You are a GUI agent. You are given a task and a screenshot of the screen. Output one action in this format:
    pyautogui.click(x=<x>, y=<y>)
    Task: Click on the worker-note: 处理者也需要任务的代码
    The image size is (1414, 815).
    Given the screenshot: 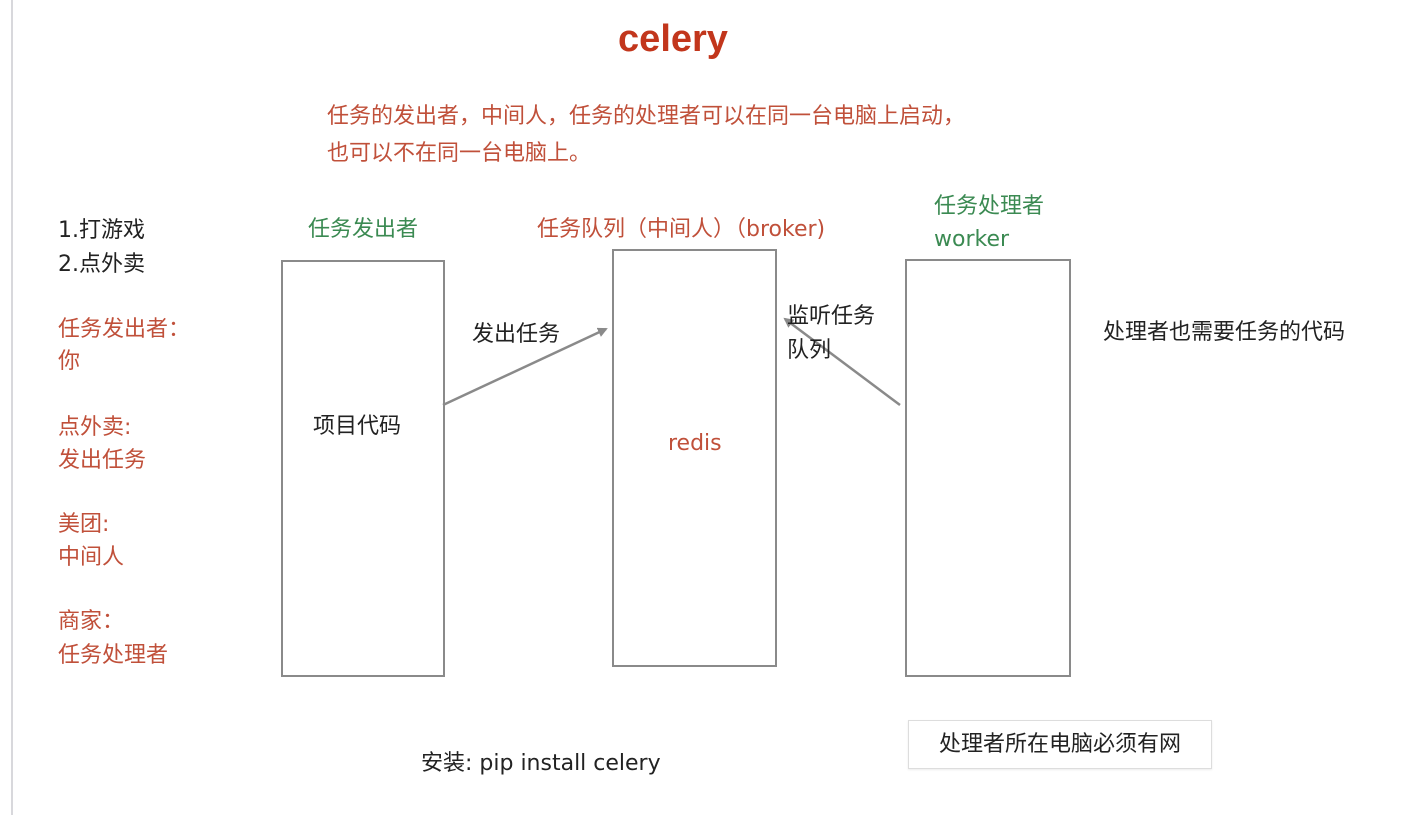 What is the action you would take?
    pyautogui.click(x=1224, y=332)
    